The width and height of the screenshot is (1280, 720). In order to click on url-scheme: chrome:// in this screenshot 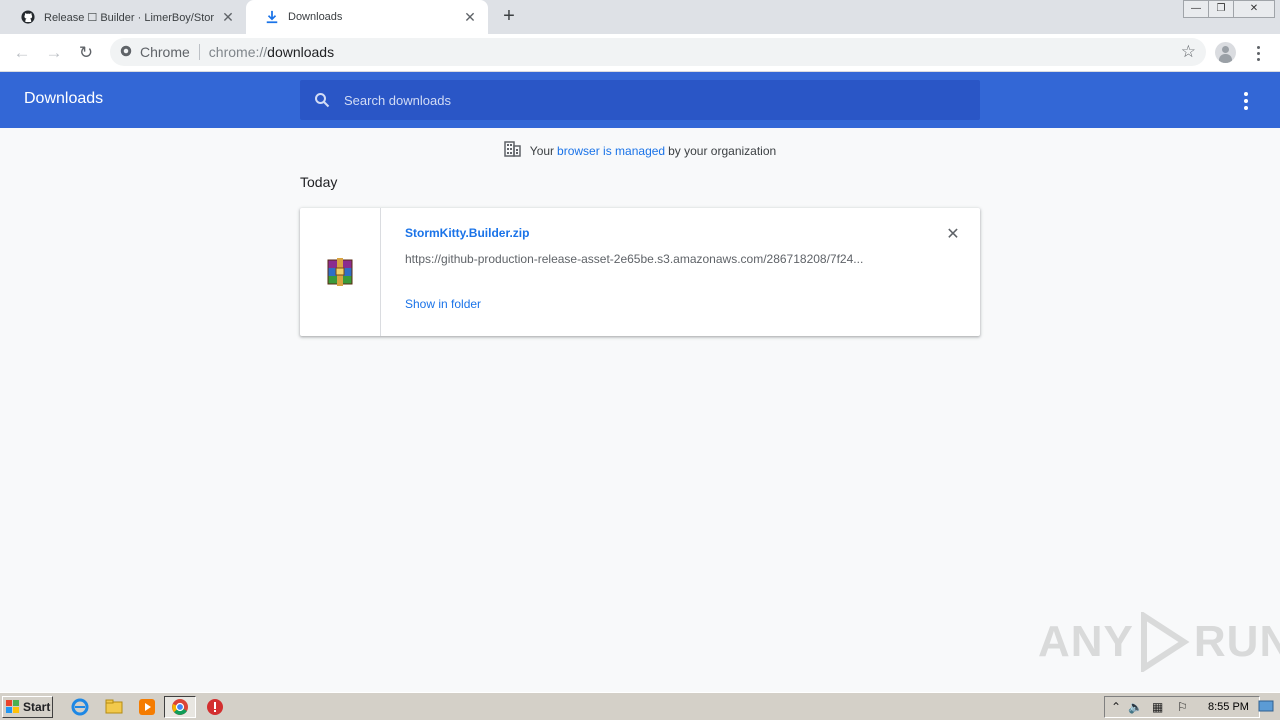, I will do `click(238, 52)`.